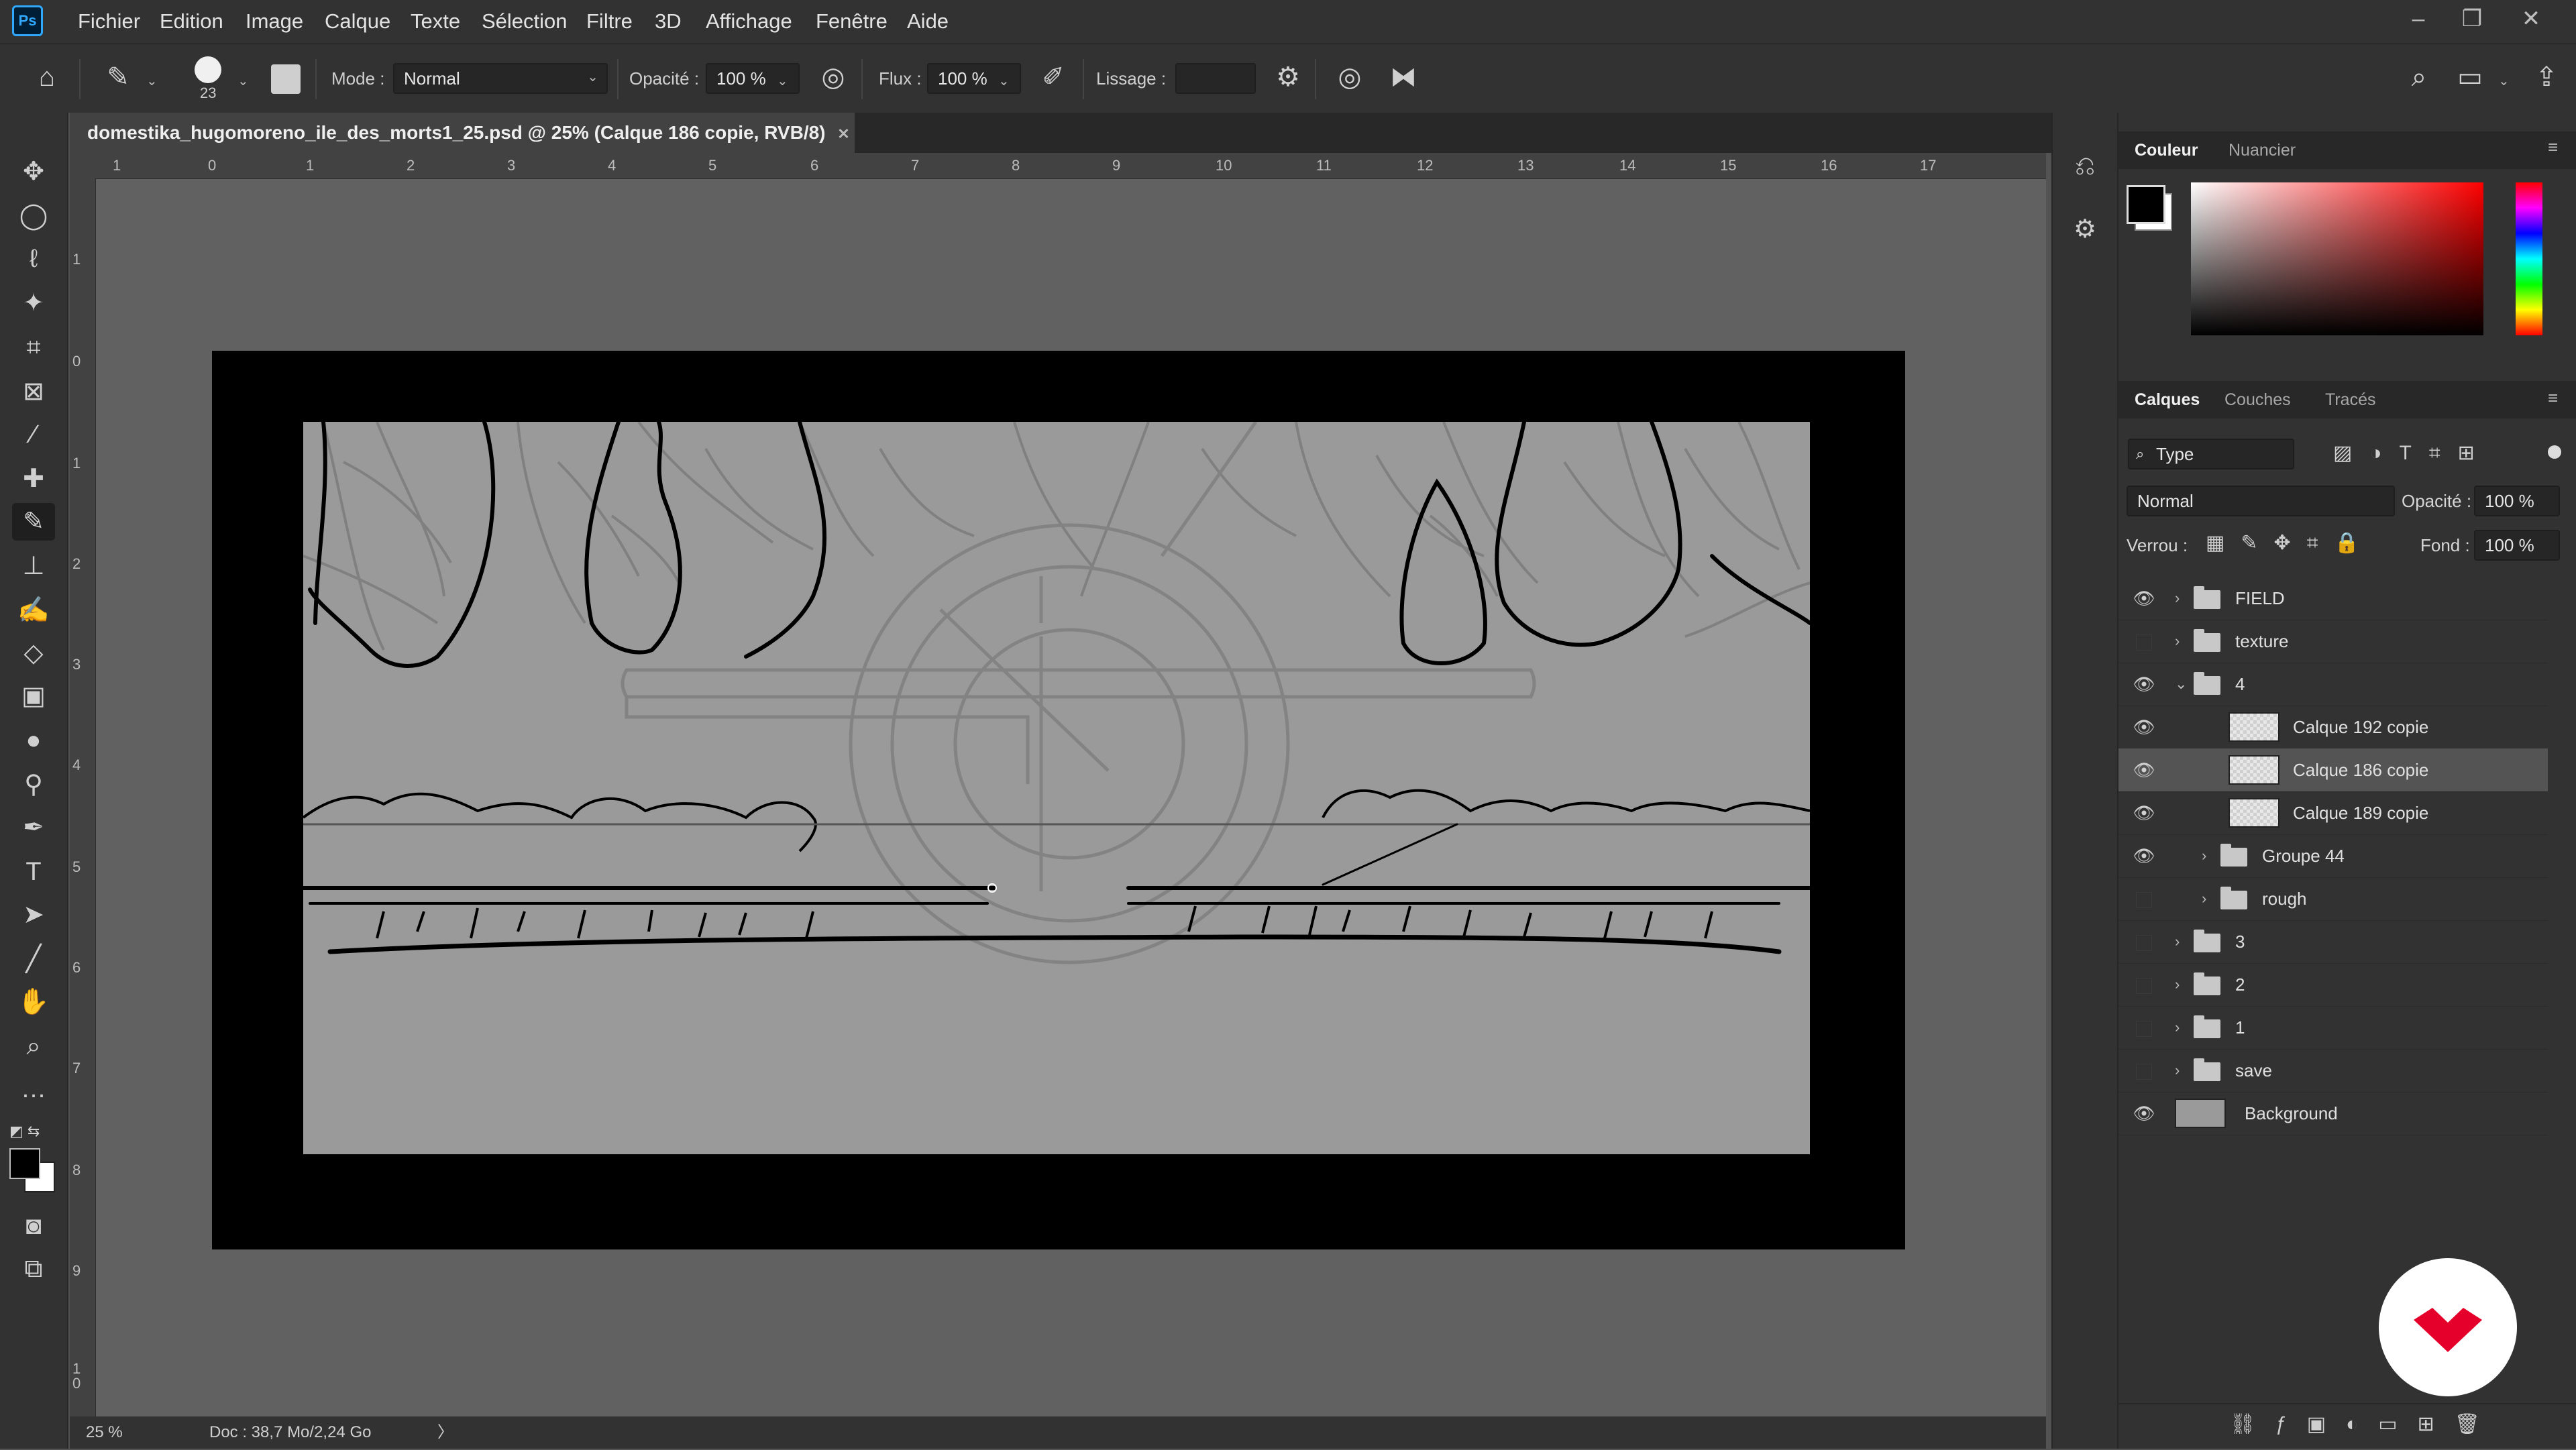 The width and height of the screenshot is (2576, 1450). I want to click on line-tool-icon: ╱, so click(33, 959).